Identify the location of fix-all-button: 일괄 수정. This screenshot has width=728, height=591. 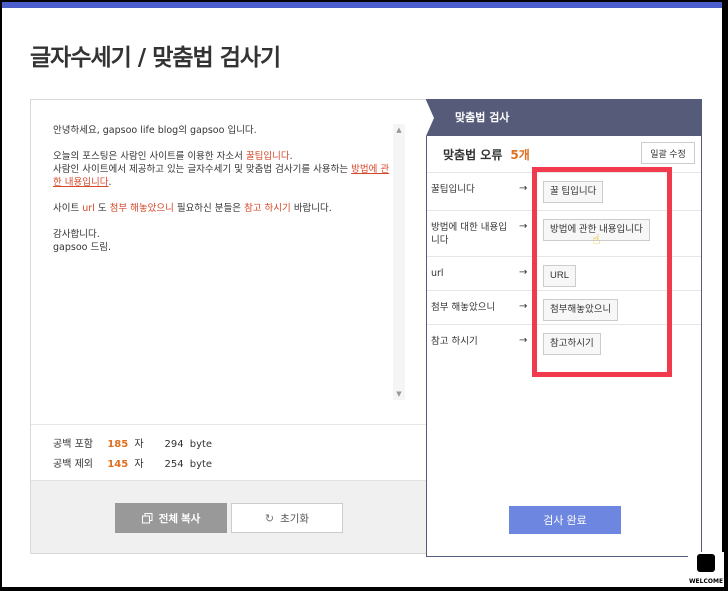
(668, 153).